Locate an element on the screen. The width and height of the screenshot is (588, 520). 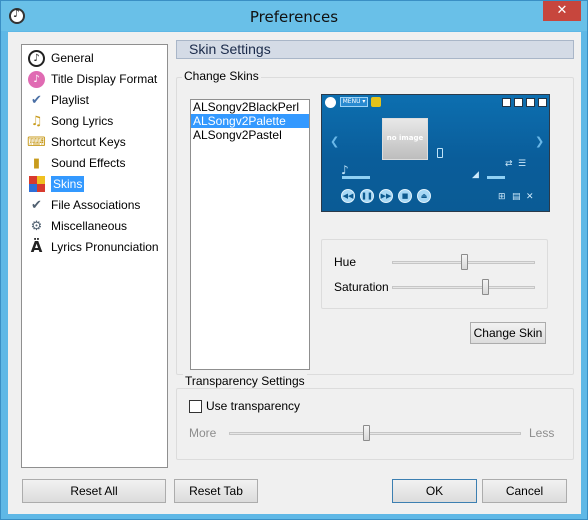
sidebar-item-label: Sound Effects is located at coordinates (88, 163).